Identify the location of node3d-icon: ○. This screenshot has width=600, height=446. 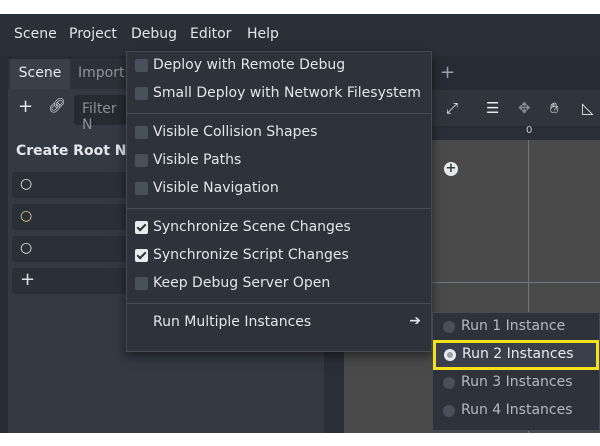
(26, 216).